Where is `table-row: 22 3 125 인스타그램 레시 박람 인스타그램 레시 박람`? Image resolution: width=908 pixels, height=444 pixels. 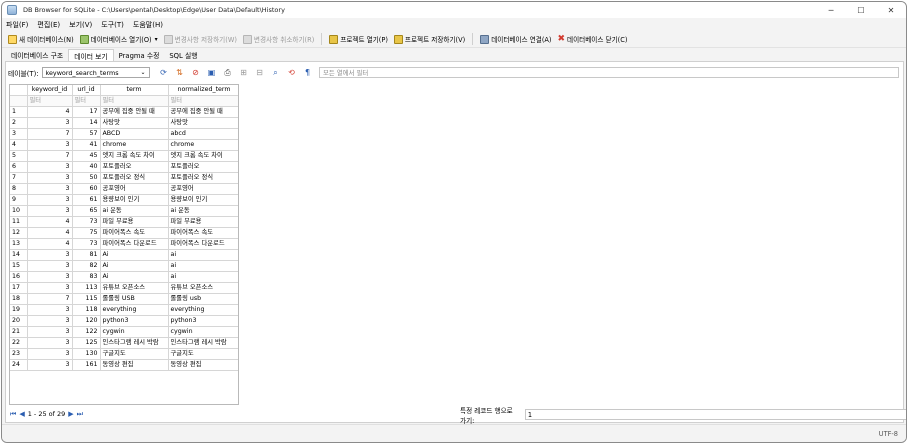 table-row: 22 3 125 인스타그램 레시 박람 인스타그램 레시 박람 is located at coordinates (124, 343).